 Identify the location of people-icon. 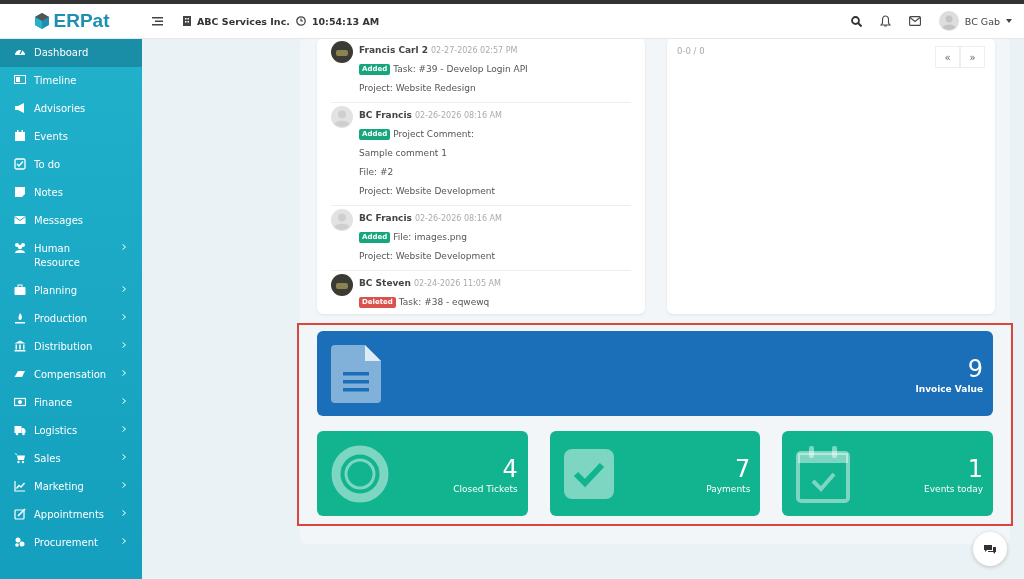
(20, 248).